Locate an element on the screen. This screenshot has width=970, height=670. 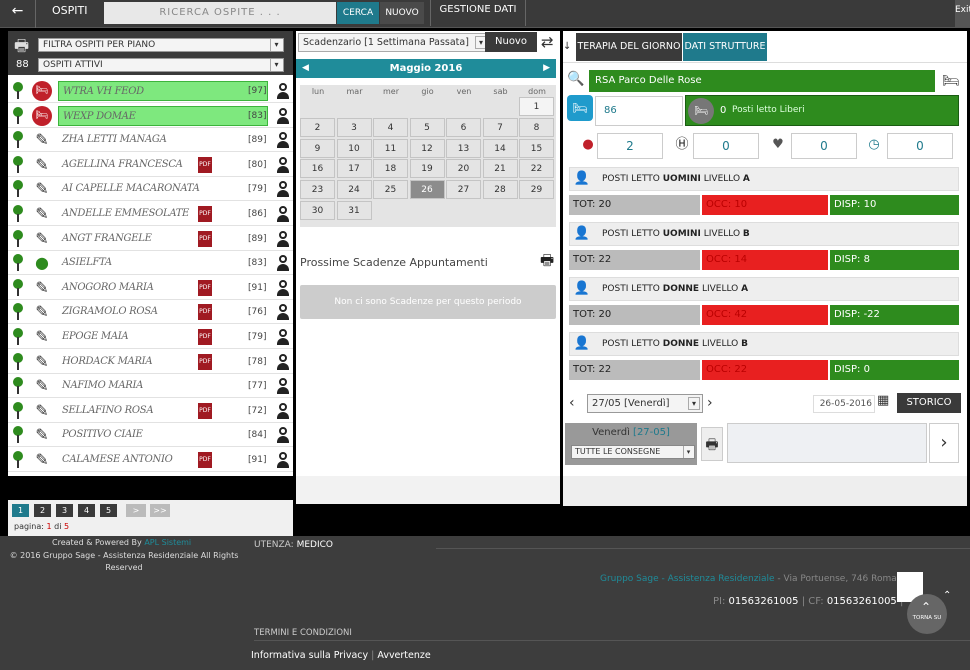
patient-row: ✎ ZIGRAMOLO ROSA PDF [76] is located at coordinates (150, 312).